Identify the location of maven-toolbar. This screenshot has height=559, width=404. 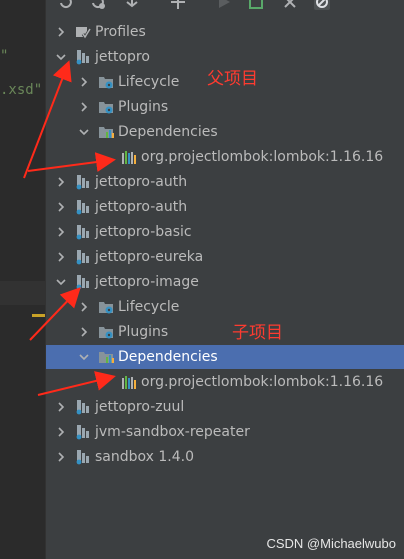
(225, 7).